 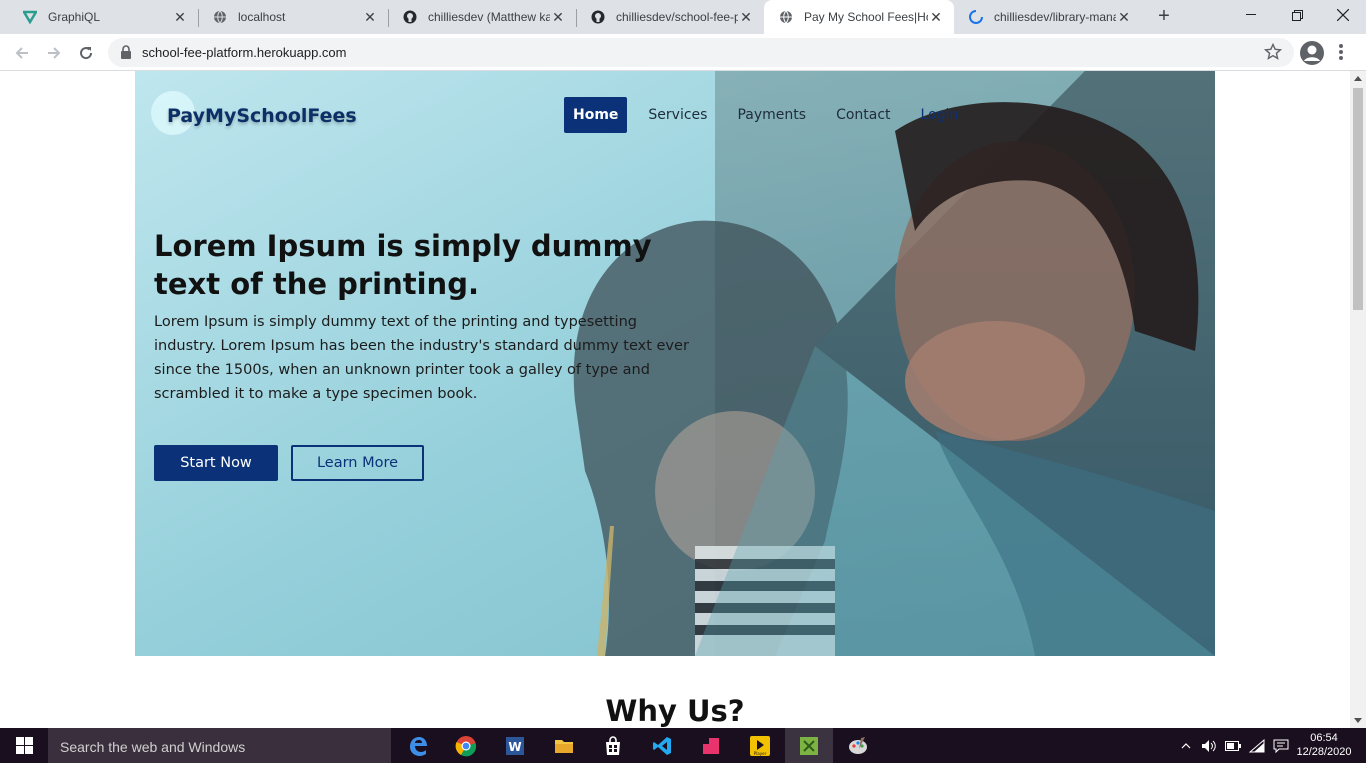 I want to click on loading-icon, so click(x=976, y=17).